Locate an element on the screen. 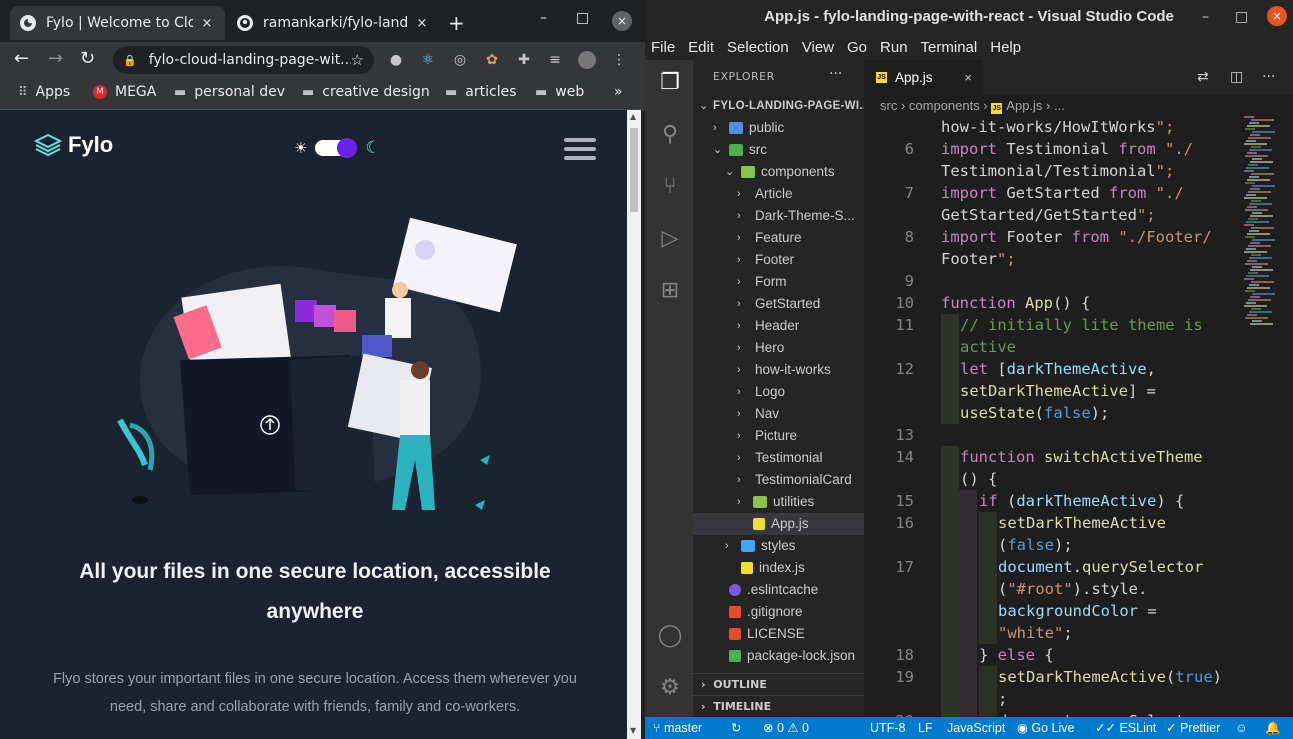 This screenshot has width=1293, height=739. editor-more-icon: ··· is located at coordinates (1268, 77).